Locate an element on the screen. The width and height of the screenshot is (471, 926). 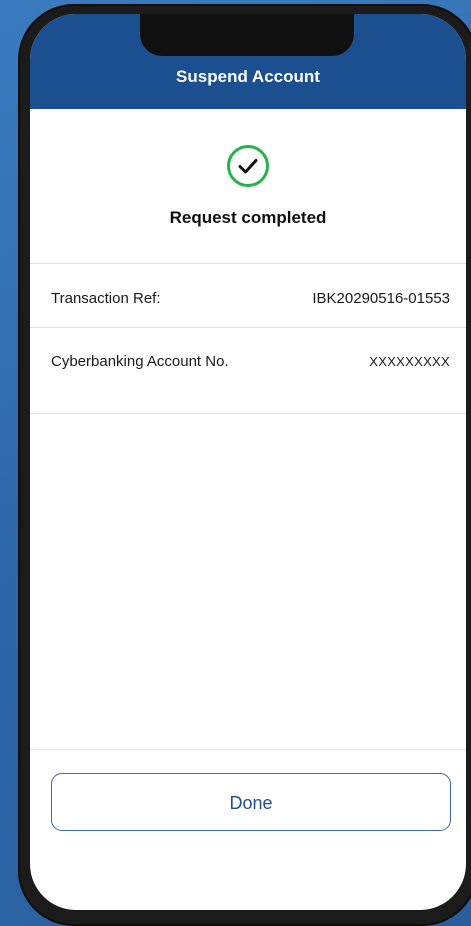
done-button: Done is located at coordinates (251, 802).